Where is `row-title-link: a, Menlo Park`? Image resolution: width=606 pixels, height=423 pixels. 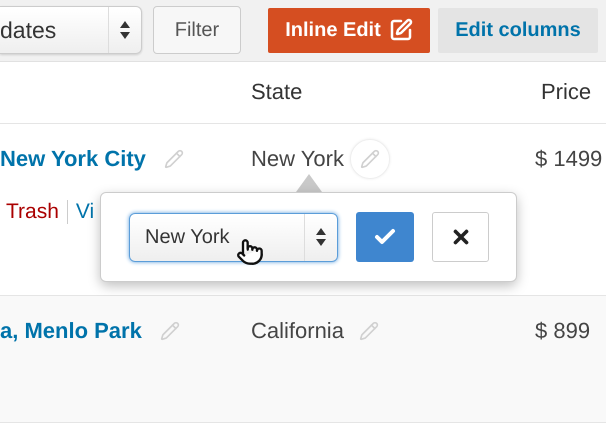
row-title-link: a, Menlo Park is located at coordinates (71, 331).